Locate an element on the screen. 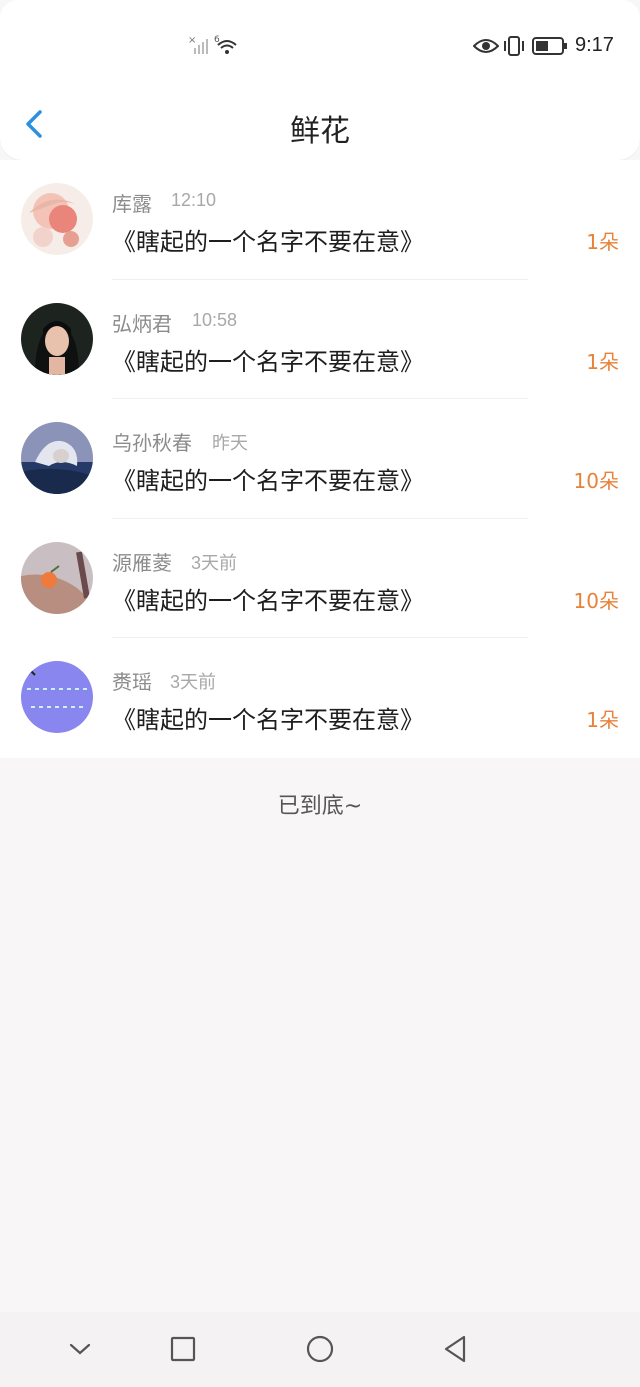 The width and height of the screenshot is (640, 1387). end-of-list-text: 已到底~ is located at coordinates (320, 806).